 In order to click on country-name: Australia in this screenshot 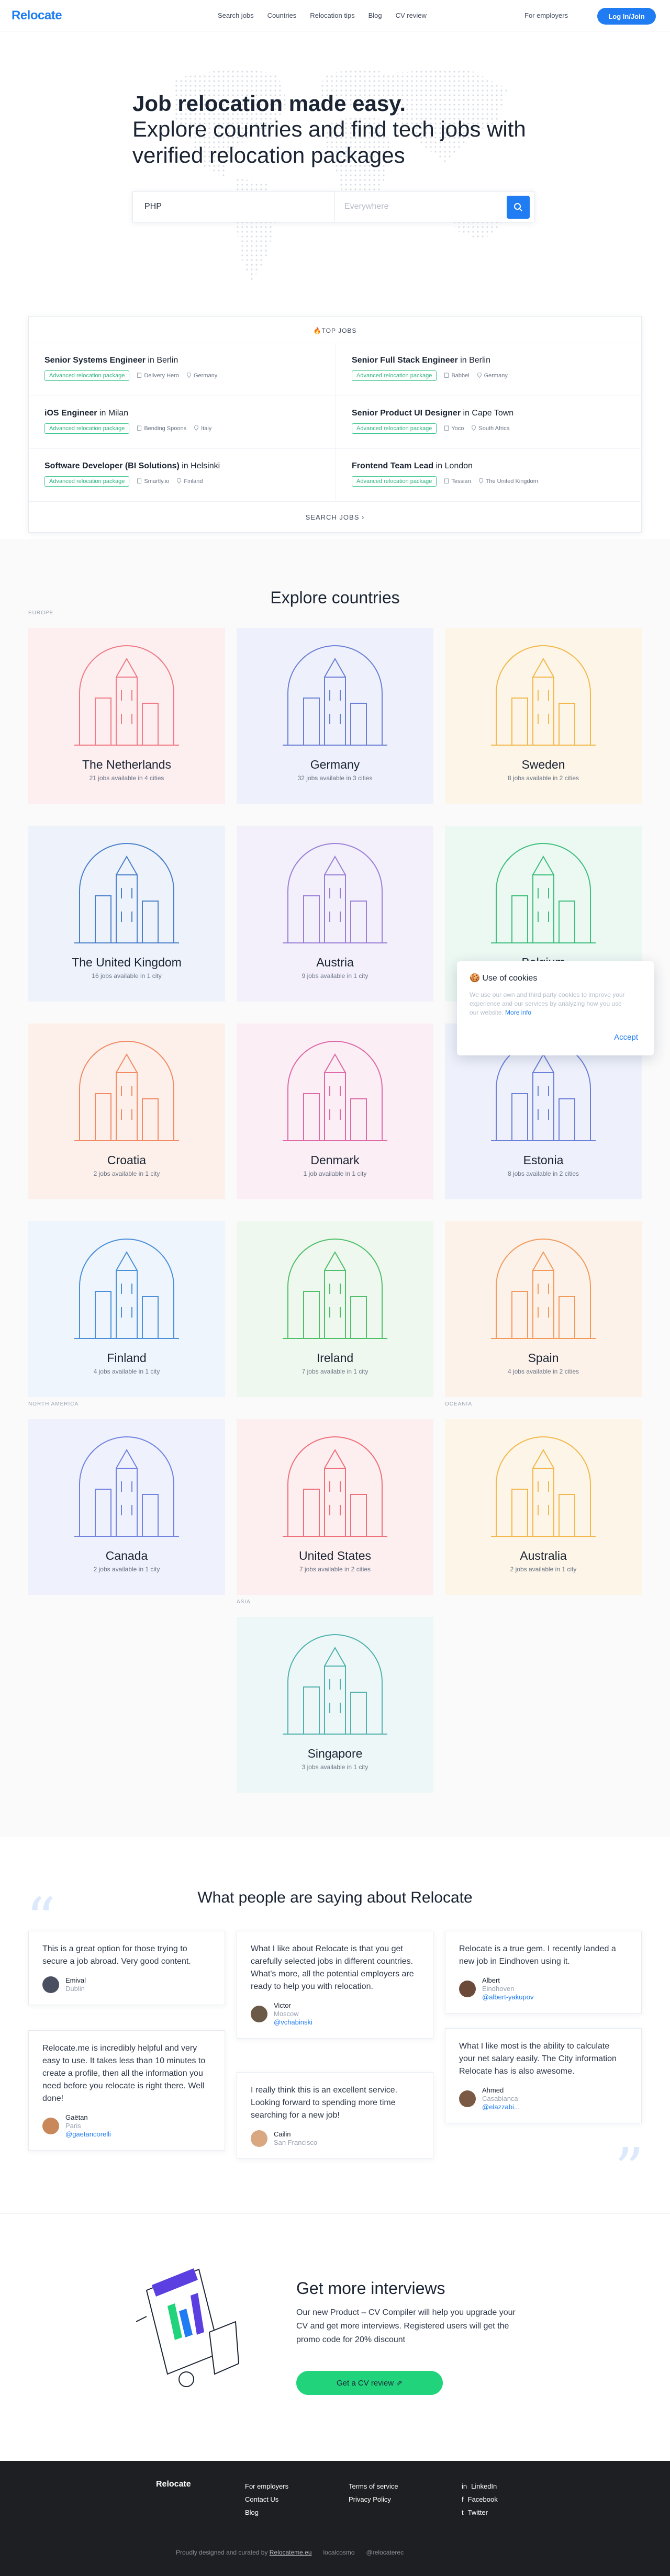, I will do `click(543, 1555)`.